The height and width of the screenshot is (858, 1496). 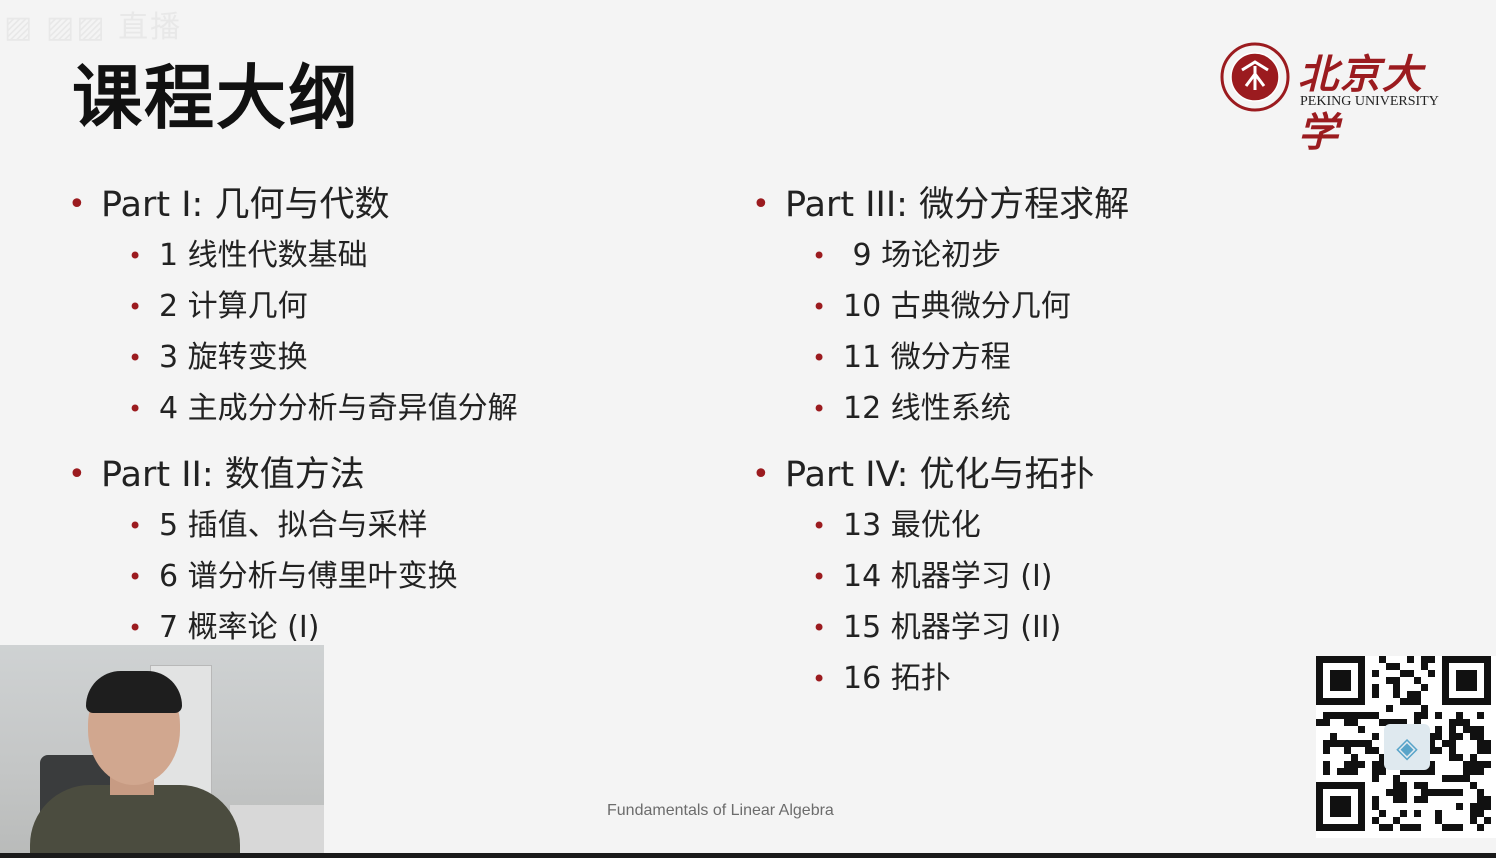 I want to click on item-label: 11 微分方程, so click(x=927, y=357).